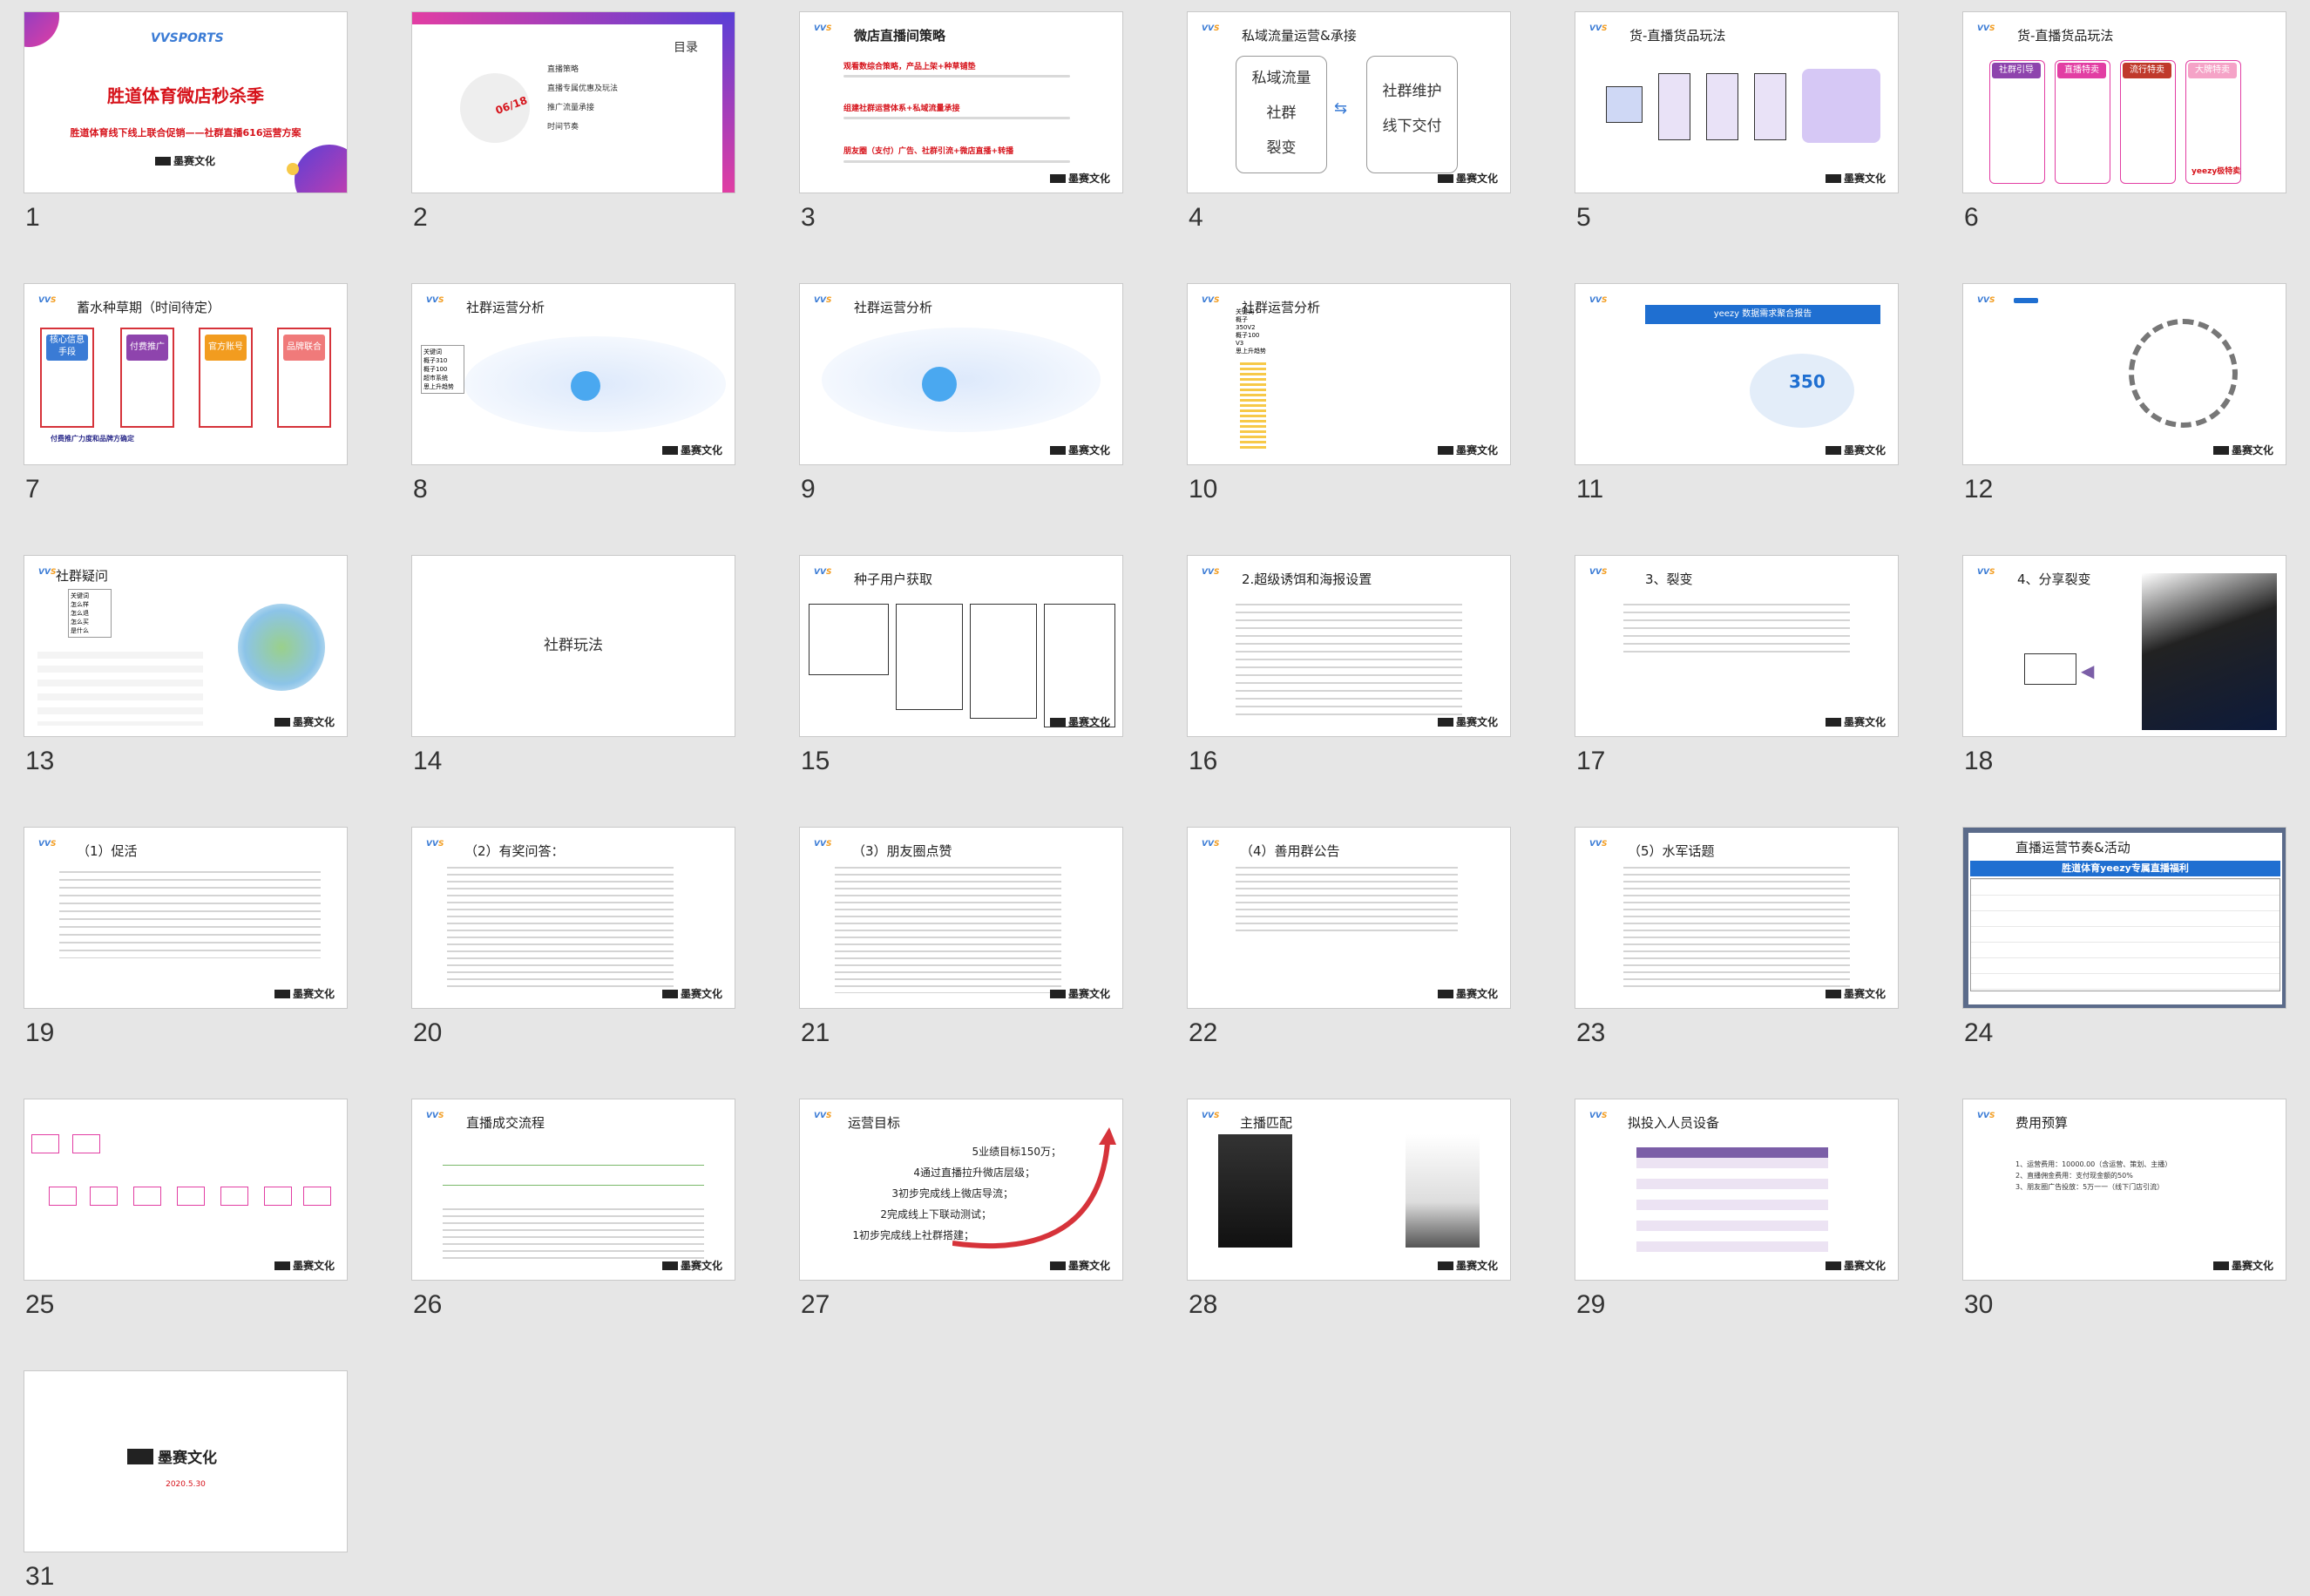 This screenshot has width=2310, height=1596. I want to click on slide-number: 4, so click(1196, 217).